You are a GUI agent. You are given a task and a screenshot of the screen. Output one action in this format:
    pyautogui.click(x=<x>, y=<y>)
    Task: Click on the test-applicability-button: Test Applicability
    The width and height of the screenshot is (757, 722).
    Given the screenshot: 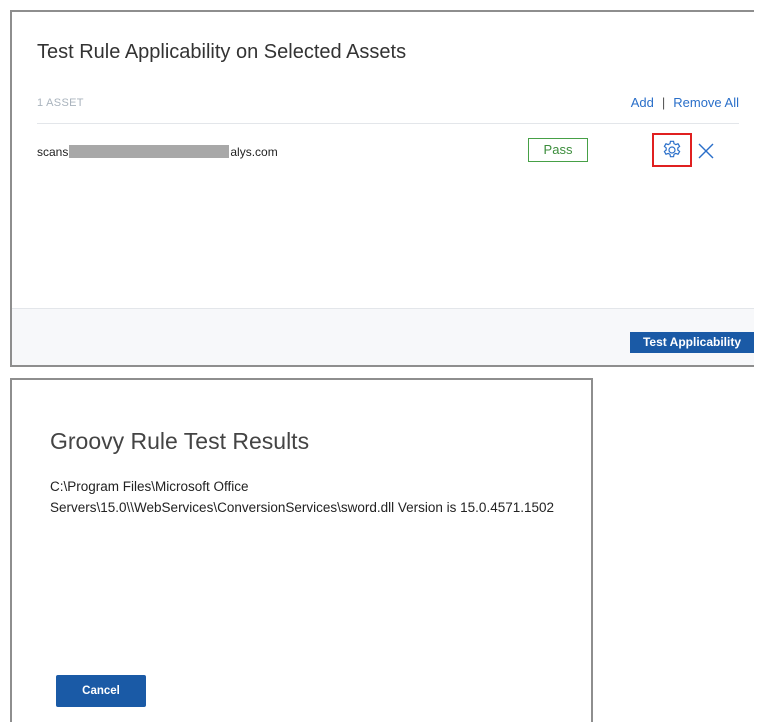 What is the action you would take?
    pyautogui.click(x=692, y=342)
    